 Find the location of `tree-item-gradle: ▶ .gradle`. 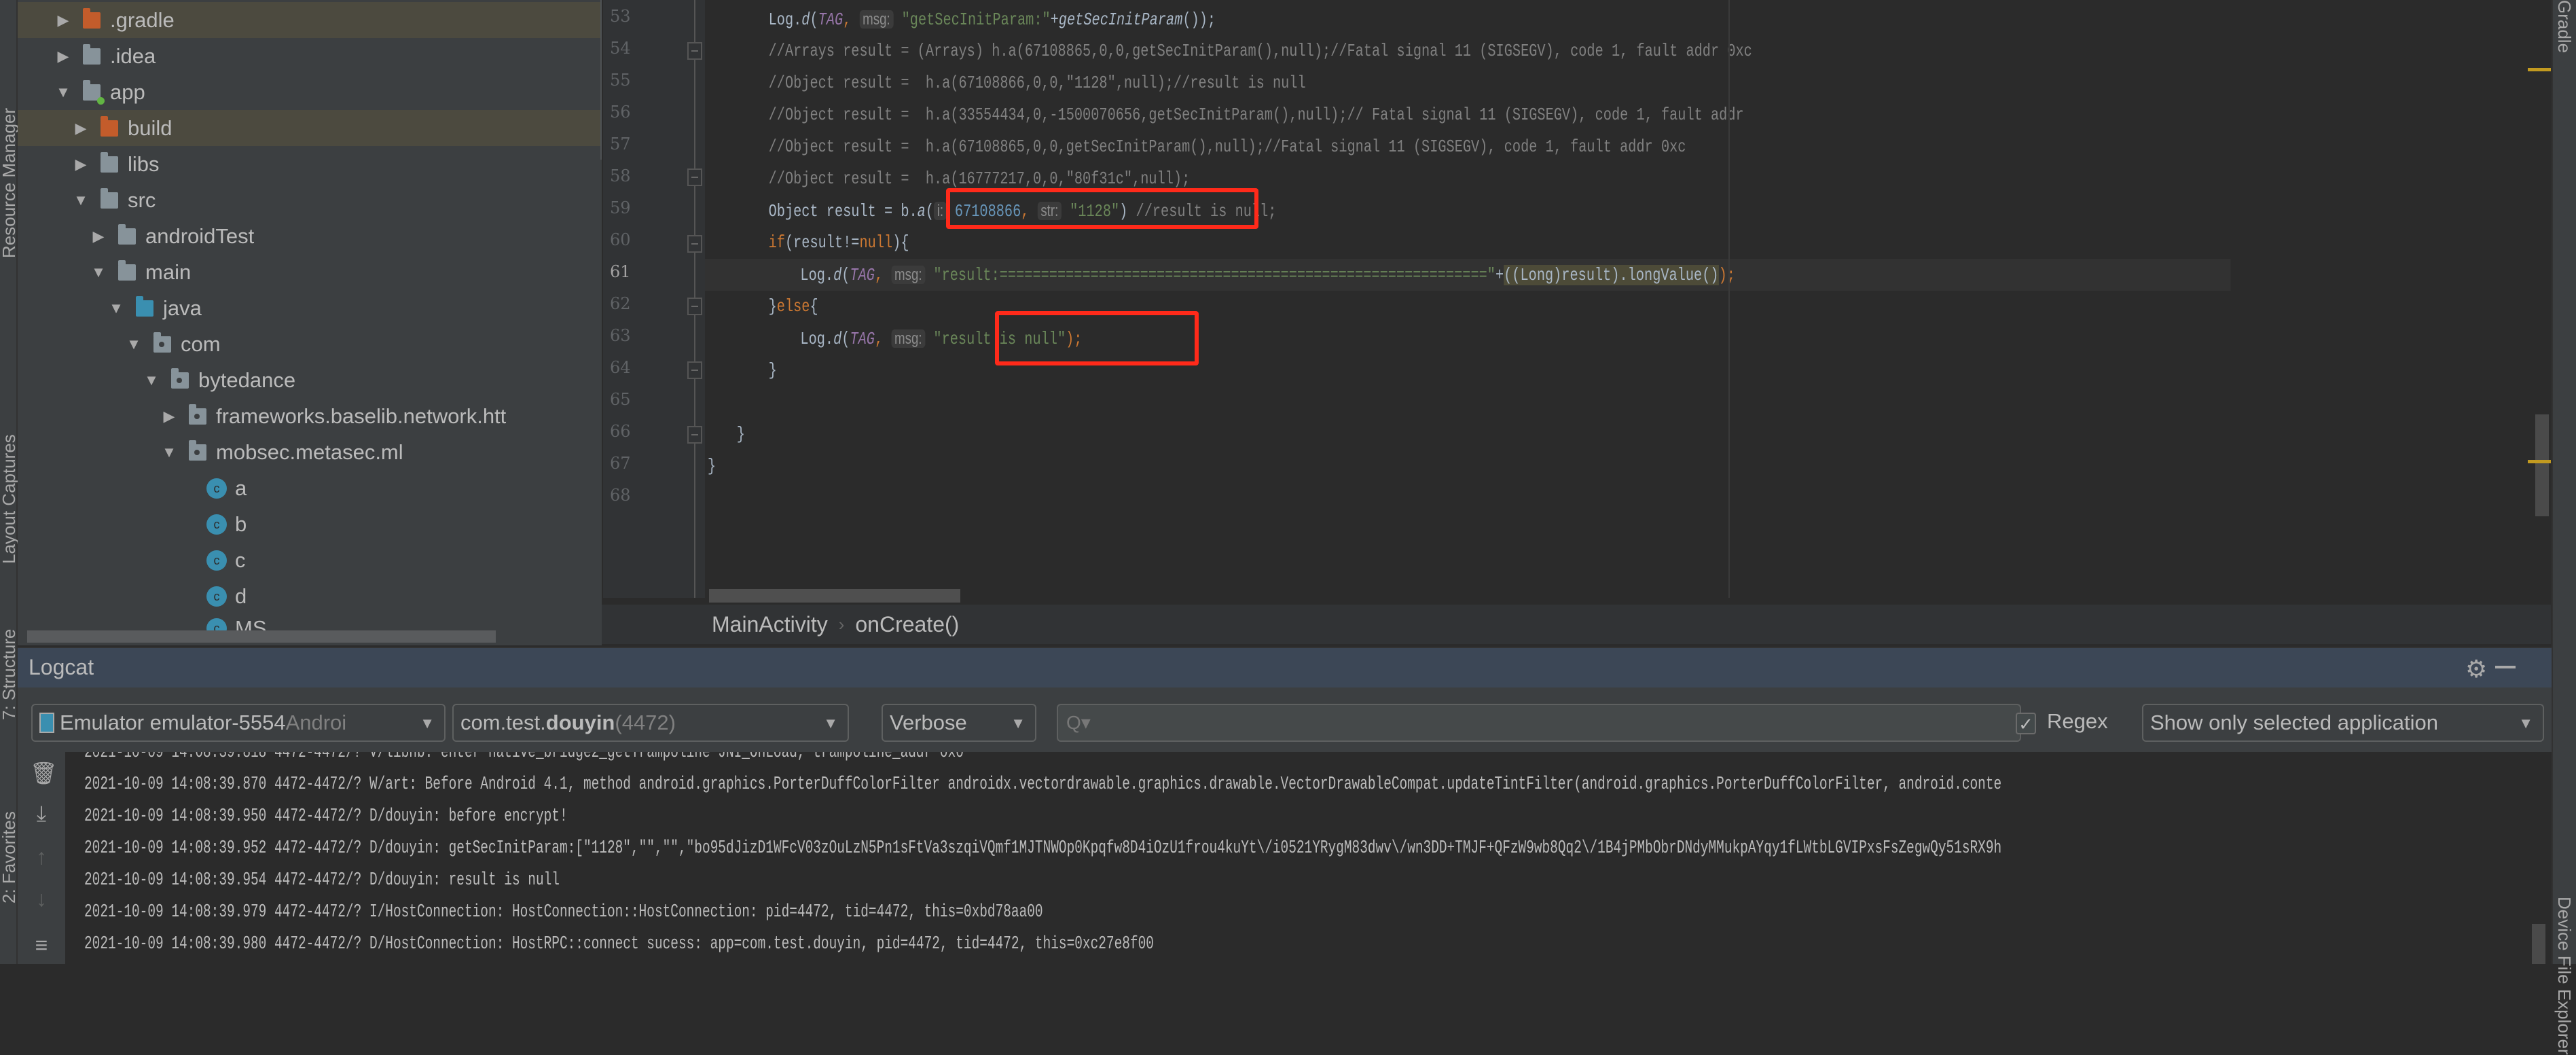

tree-item-gradle: ▶ .gradle is located at coordinates (310, 20).